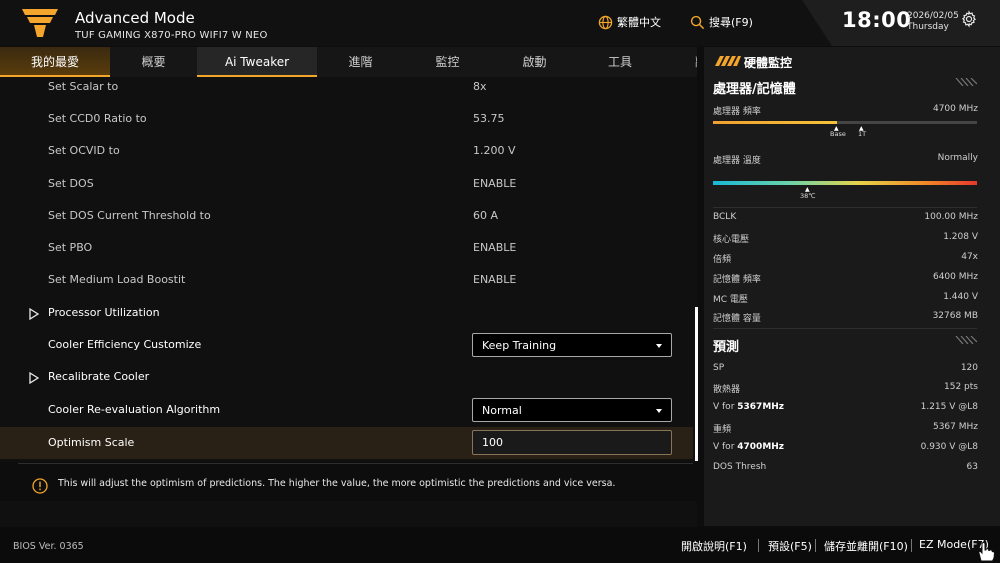 This screenshot has width=1000, height=563. Describe the element at coordinates (737, 319) in the screenshot. I see `memory-capacity-label: 記憶體 容量` at that location.